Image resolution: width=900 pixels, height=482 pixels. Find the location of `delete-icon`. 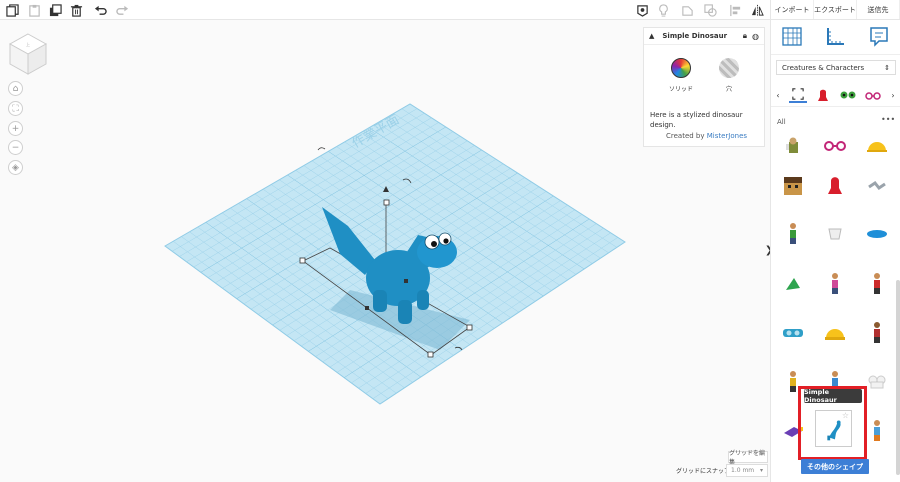

delete-icon is located at coordinates (76, 10).